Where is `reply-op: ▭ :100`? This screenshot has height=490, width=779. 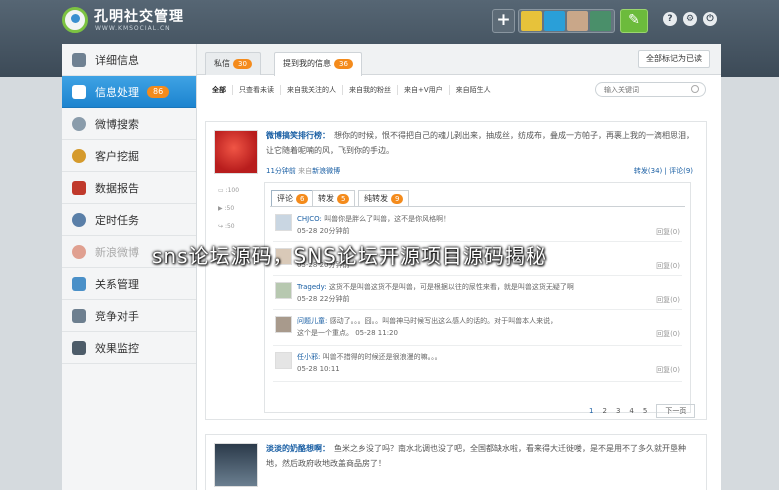 reply-op: ▭ :100 is located at coordinates (233, 190).